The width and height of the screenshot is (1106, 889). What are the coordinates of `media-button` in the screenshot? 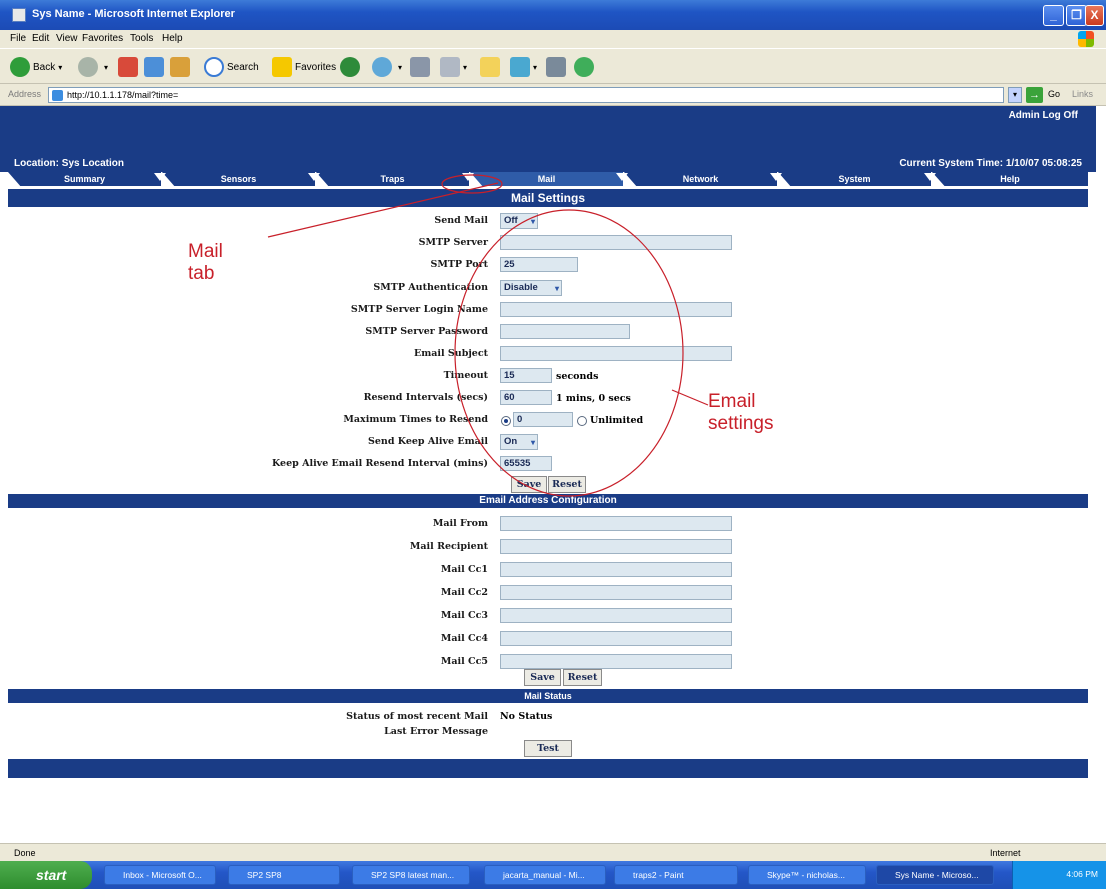 It's located at (351, 67).